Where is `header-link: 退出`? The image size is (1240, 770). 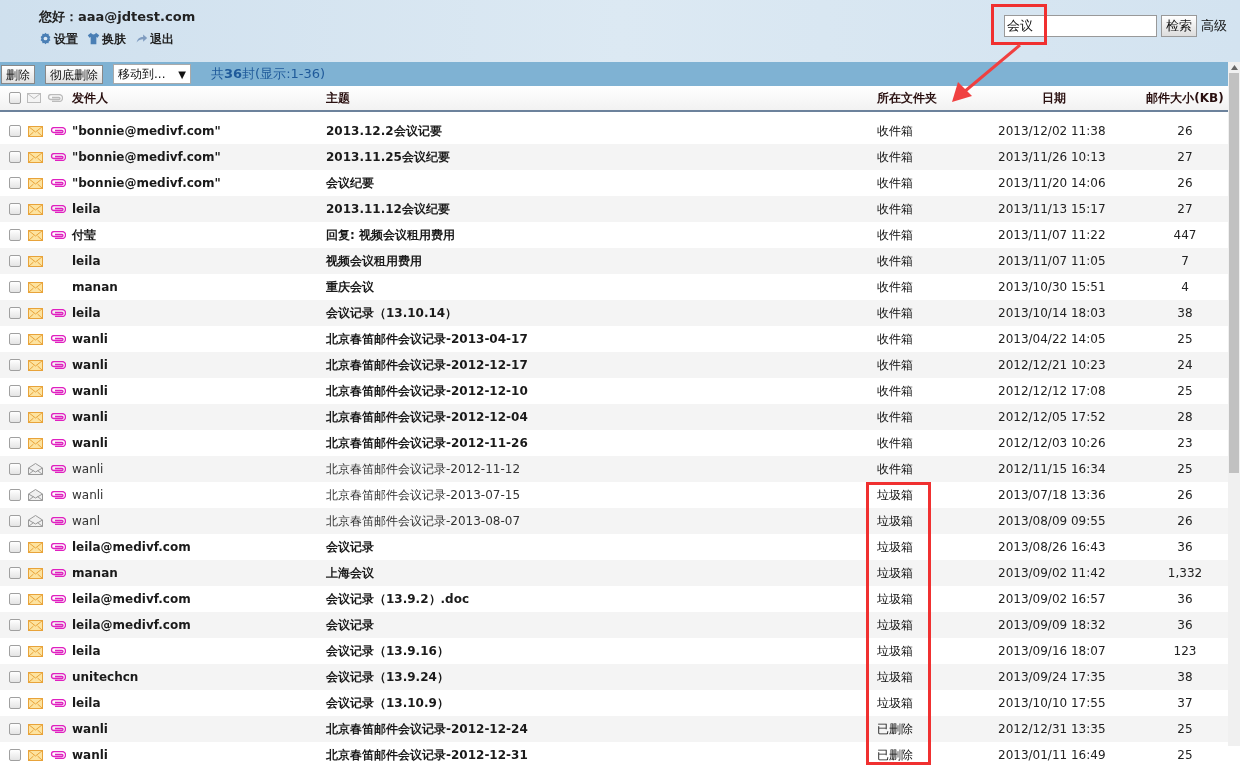 header-link: 退出 is located at coordinates (154, 38).